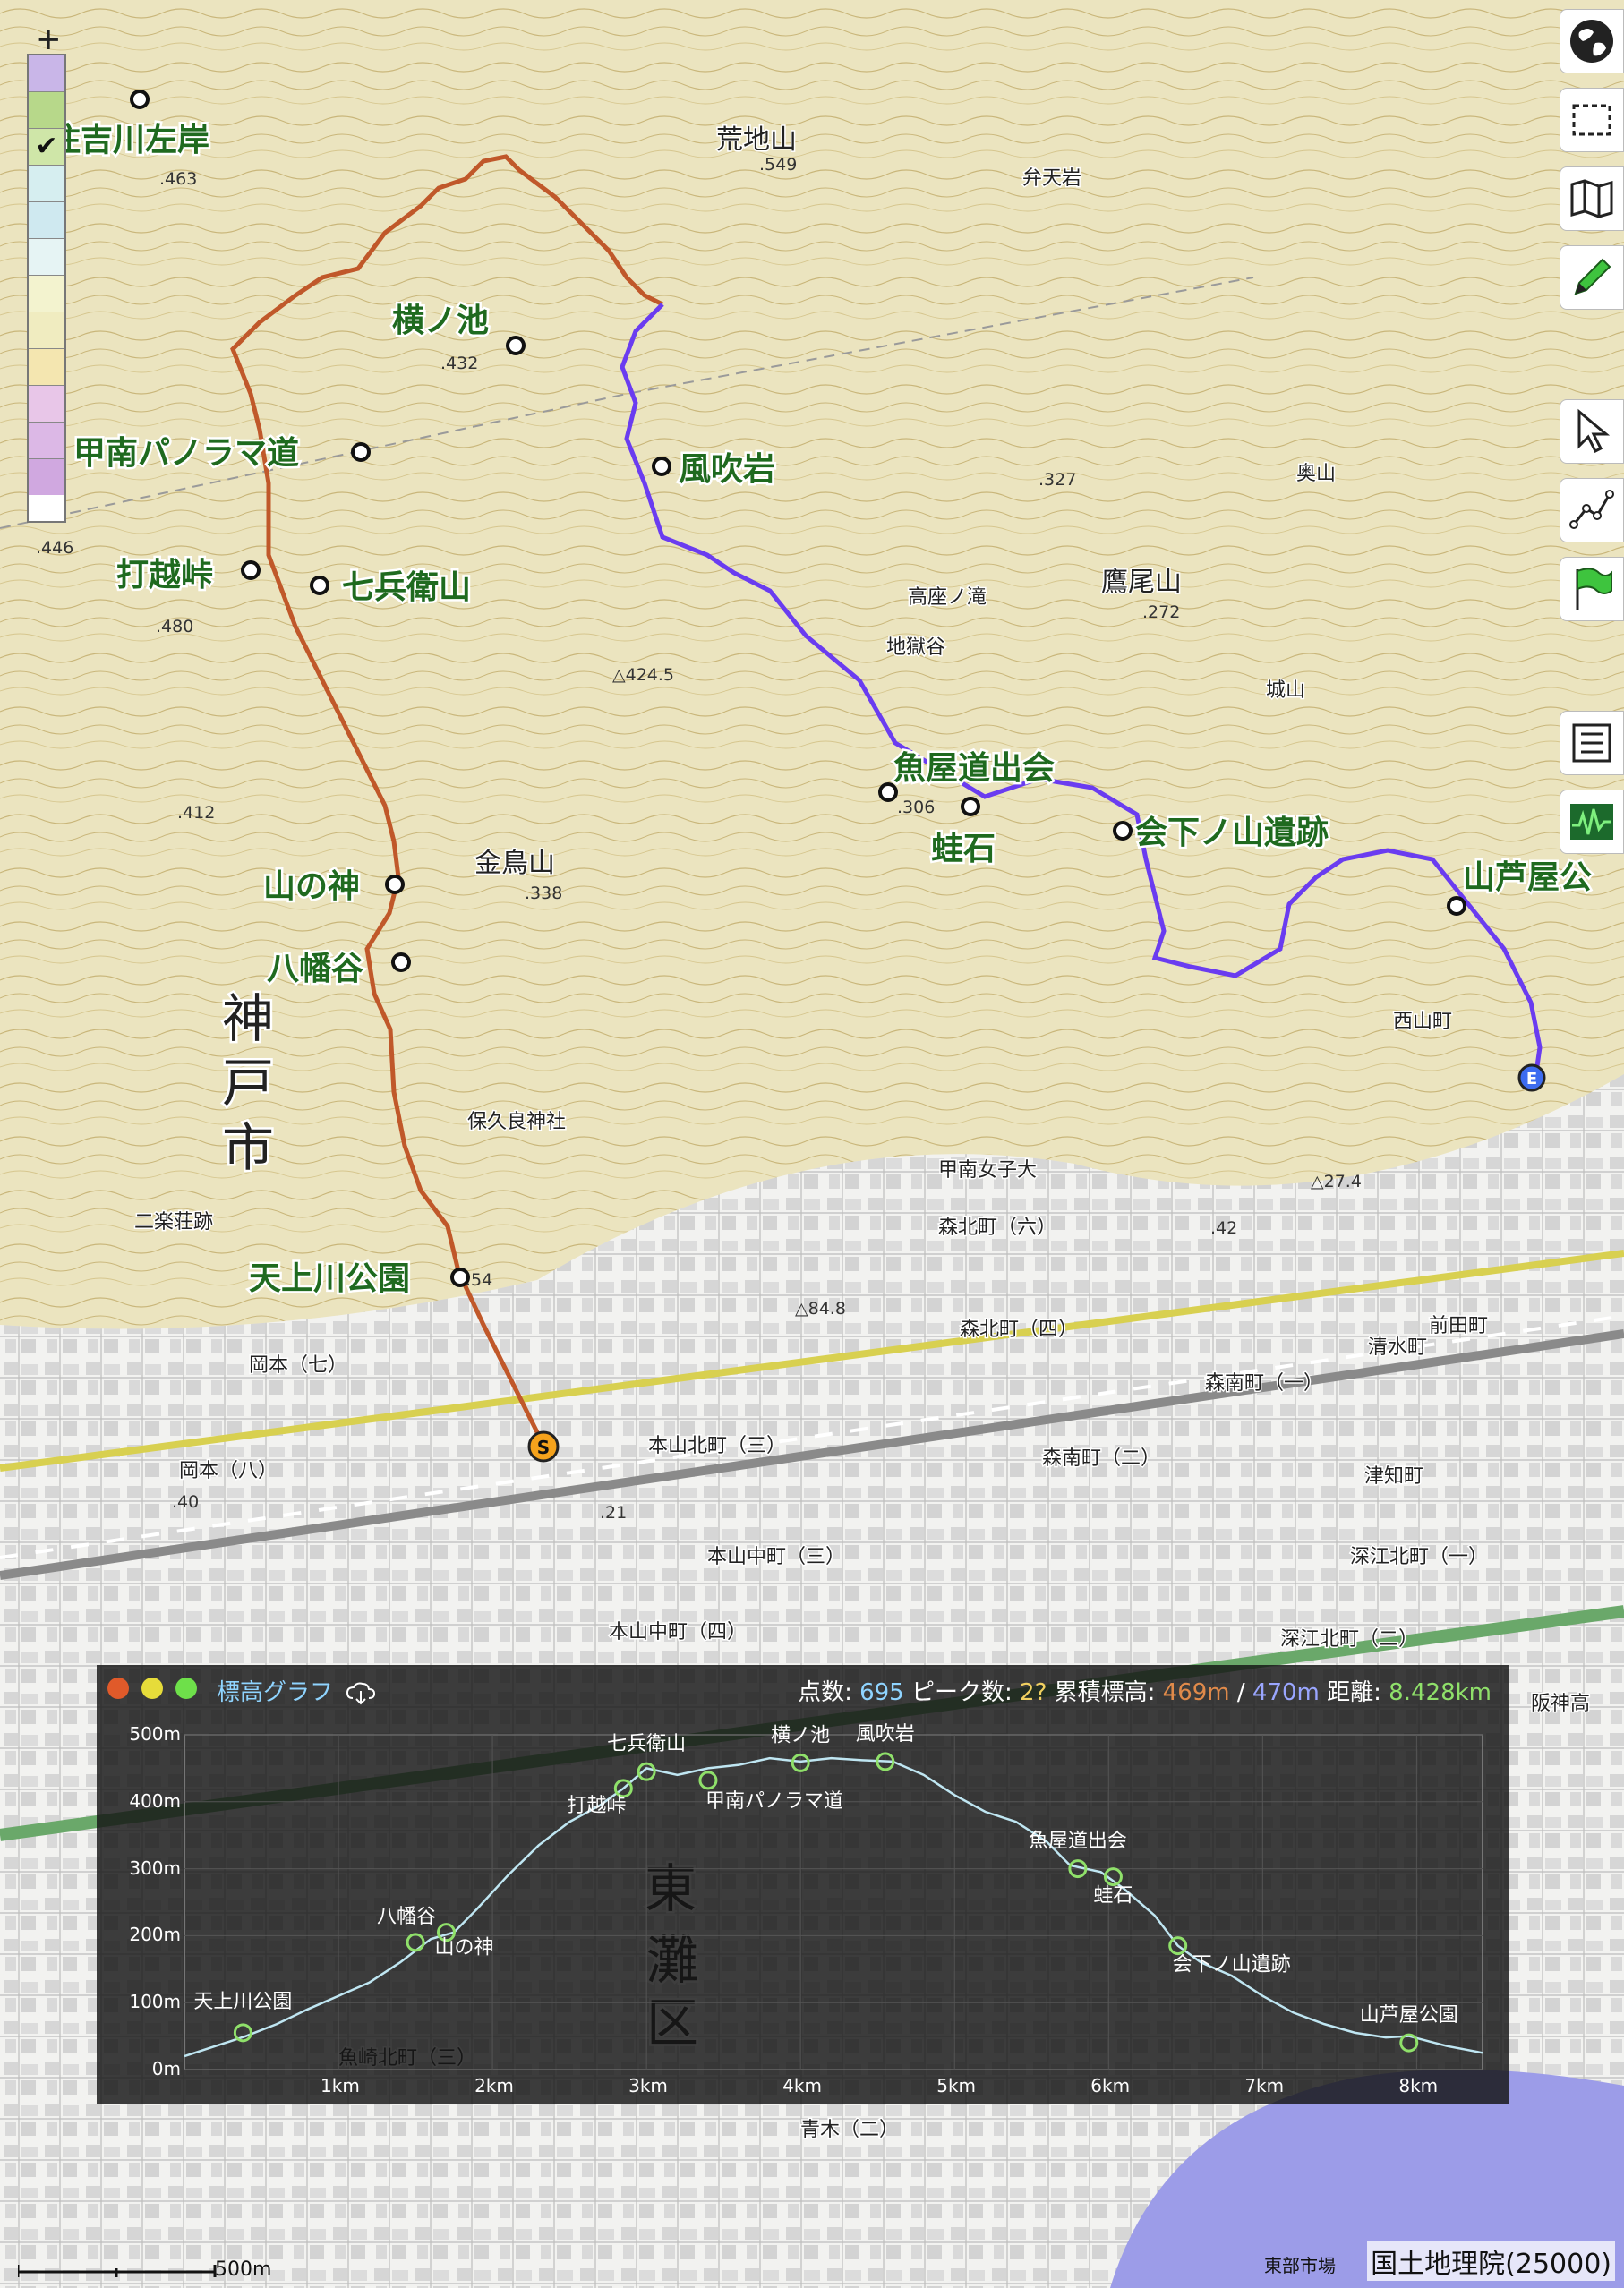 The height and width of the screenshot is (2288, 1624). Describe the element at coordinates (1078, 1842) in the screenshot. I see `graph-waypoint-label: 魚屋道出会` at that location.